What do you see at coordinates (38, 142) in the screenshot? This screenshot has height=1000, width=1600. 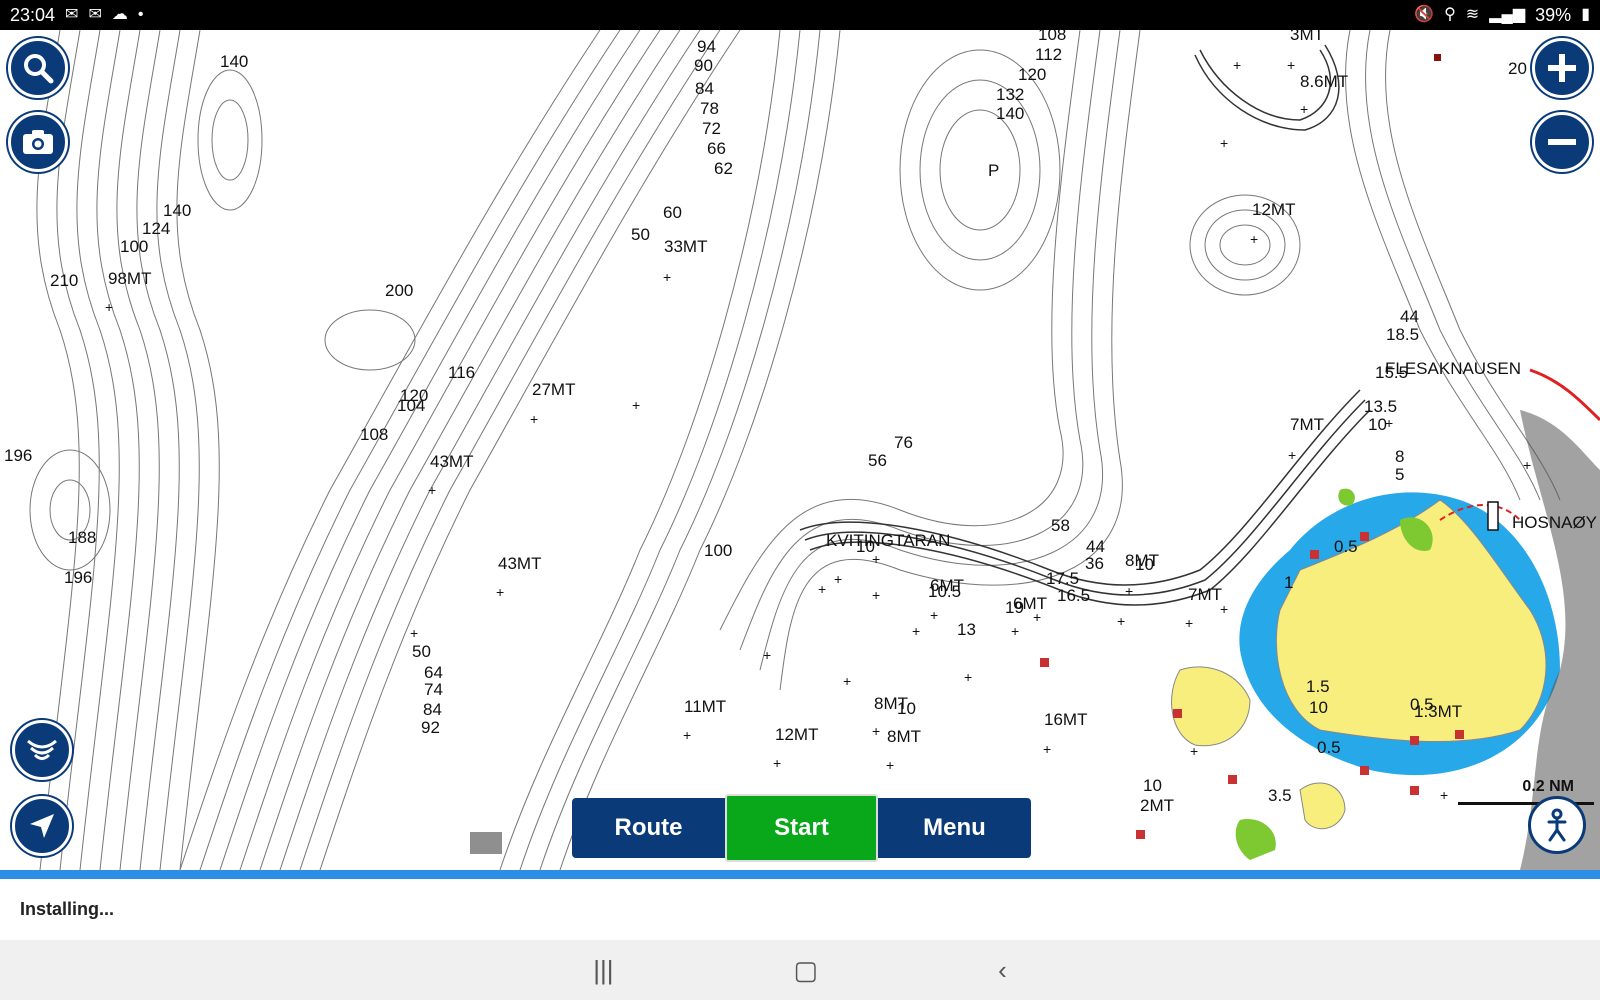 I see `camera-button` at bounding box center [38, 142].